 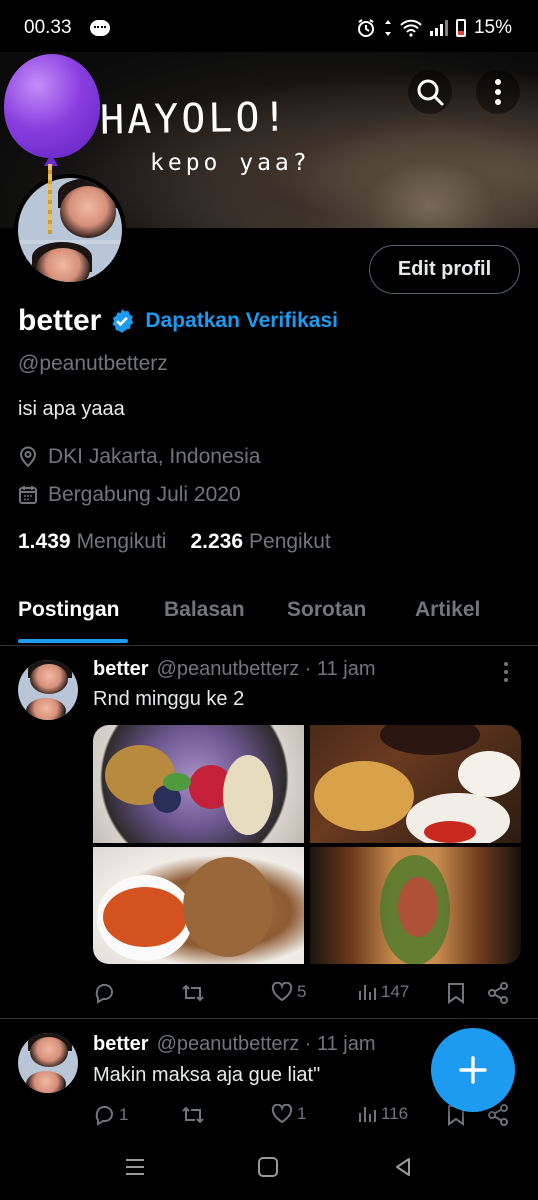 I want to click on more-options-button, so click(x=498, y=92).